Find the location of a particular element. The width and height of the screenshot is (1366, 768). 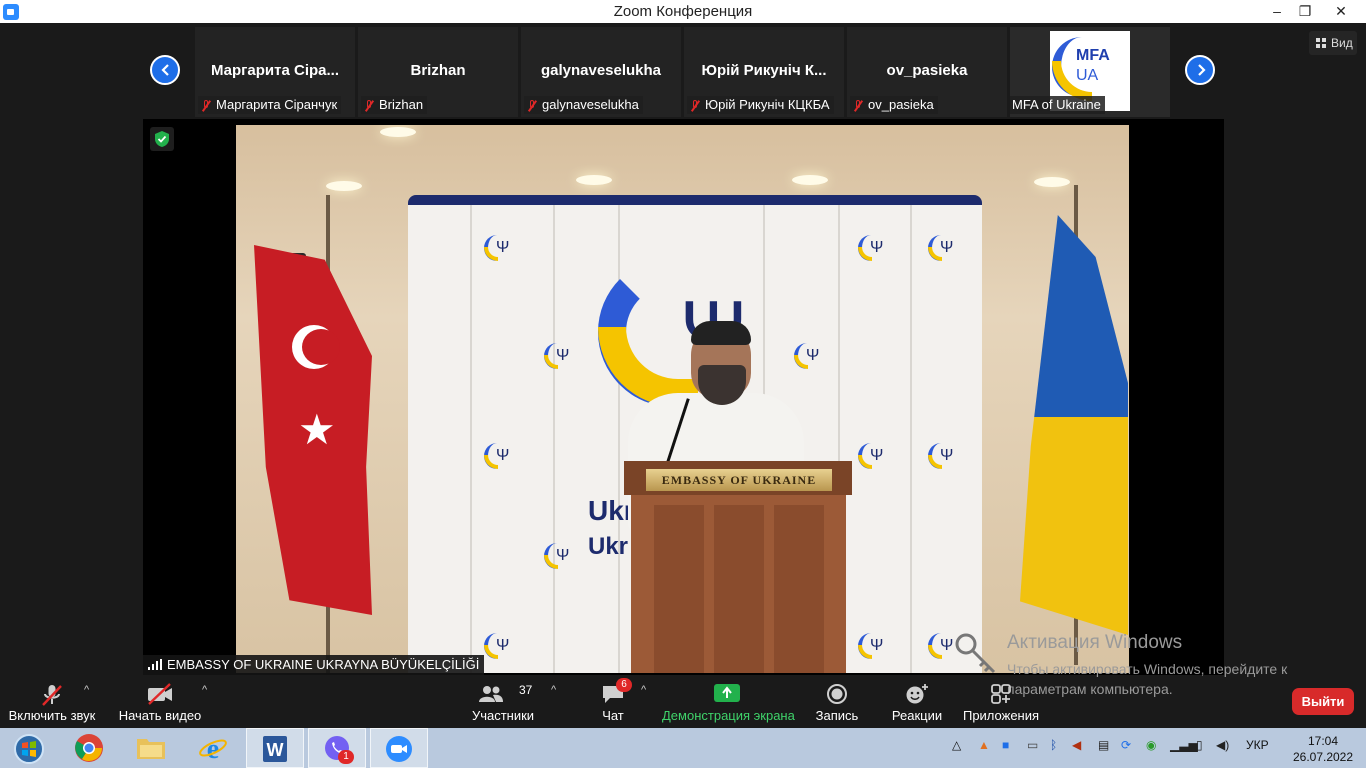

activation-title: Активация Windows is located at coordinates (1095, 642).